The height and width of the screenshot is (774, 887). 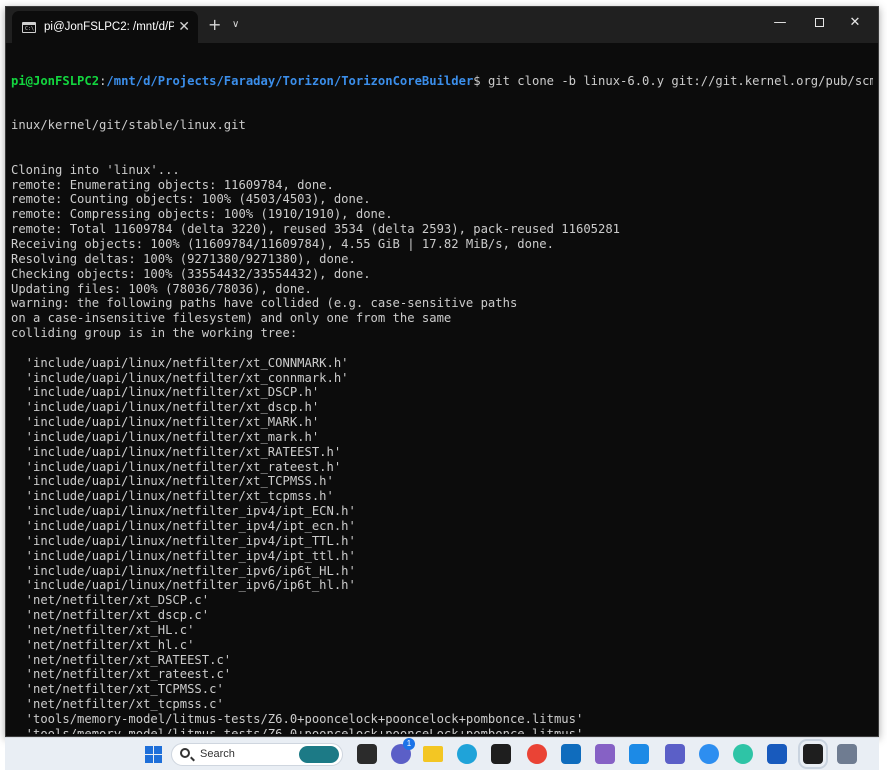 What do you see at coordinates (103, 629) in the screenshot?
I see `output-line: 'net/netfilter/xt_HL.c'` at bounding box center [103, 629].